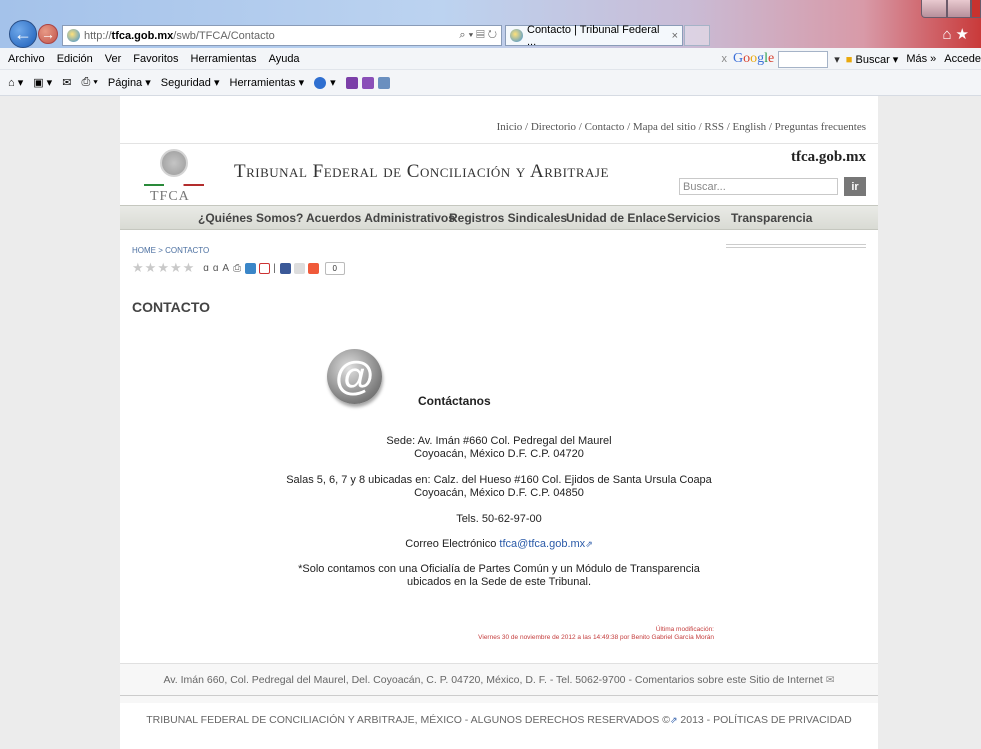  What do you see at coordinates (499, 454) in the screenshot?
I see `sede-line-2: Coyoacán, México D.F. C.P. 04720` at bounding box center [499, 454].